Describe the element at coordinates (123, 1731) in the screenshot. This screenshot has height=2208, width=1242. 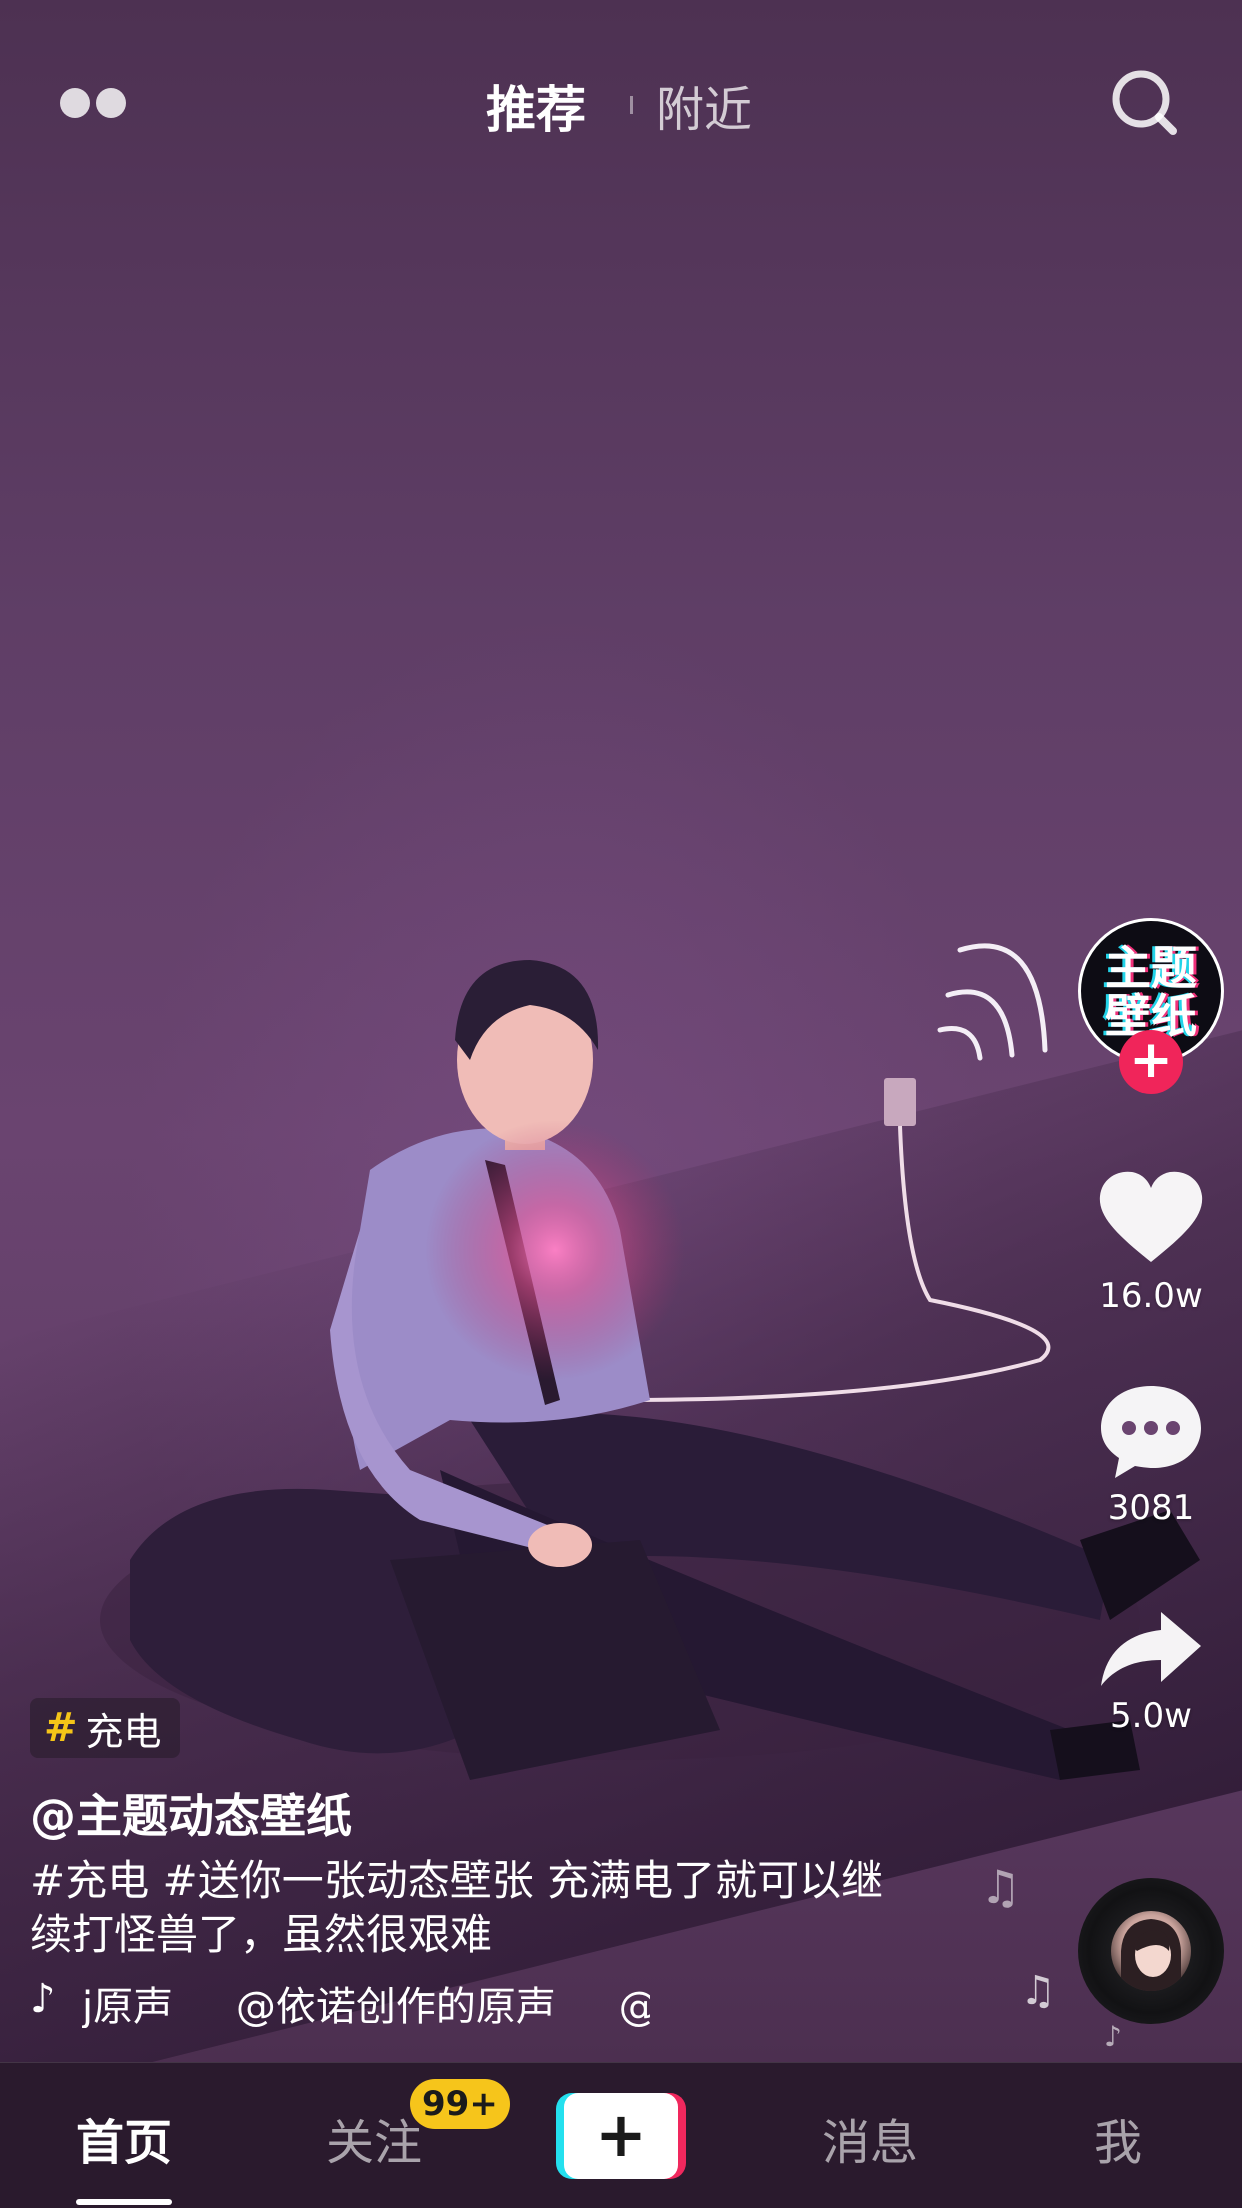
I see `hashtag-chip-label: 充电` at that location.